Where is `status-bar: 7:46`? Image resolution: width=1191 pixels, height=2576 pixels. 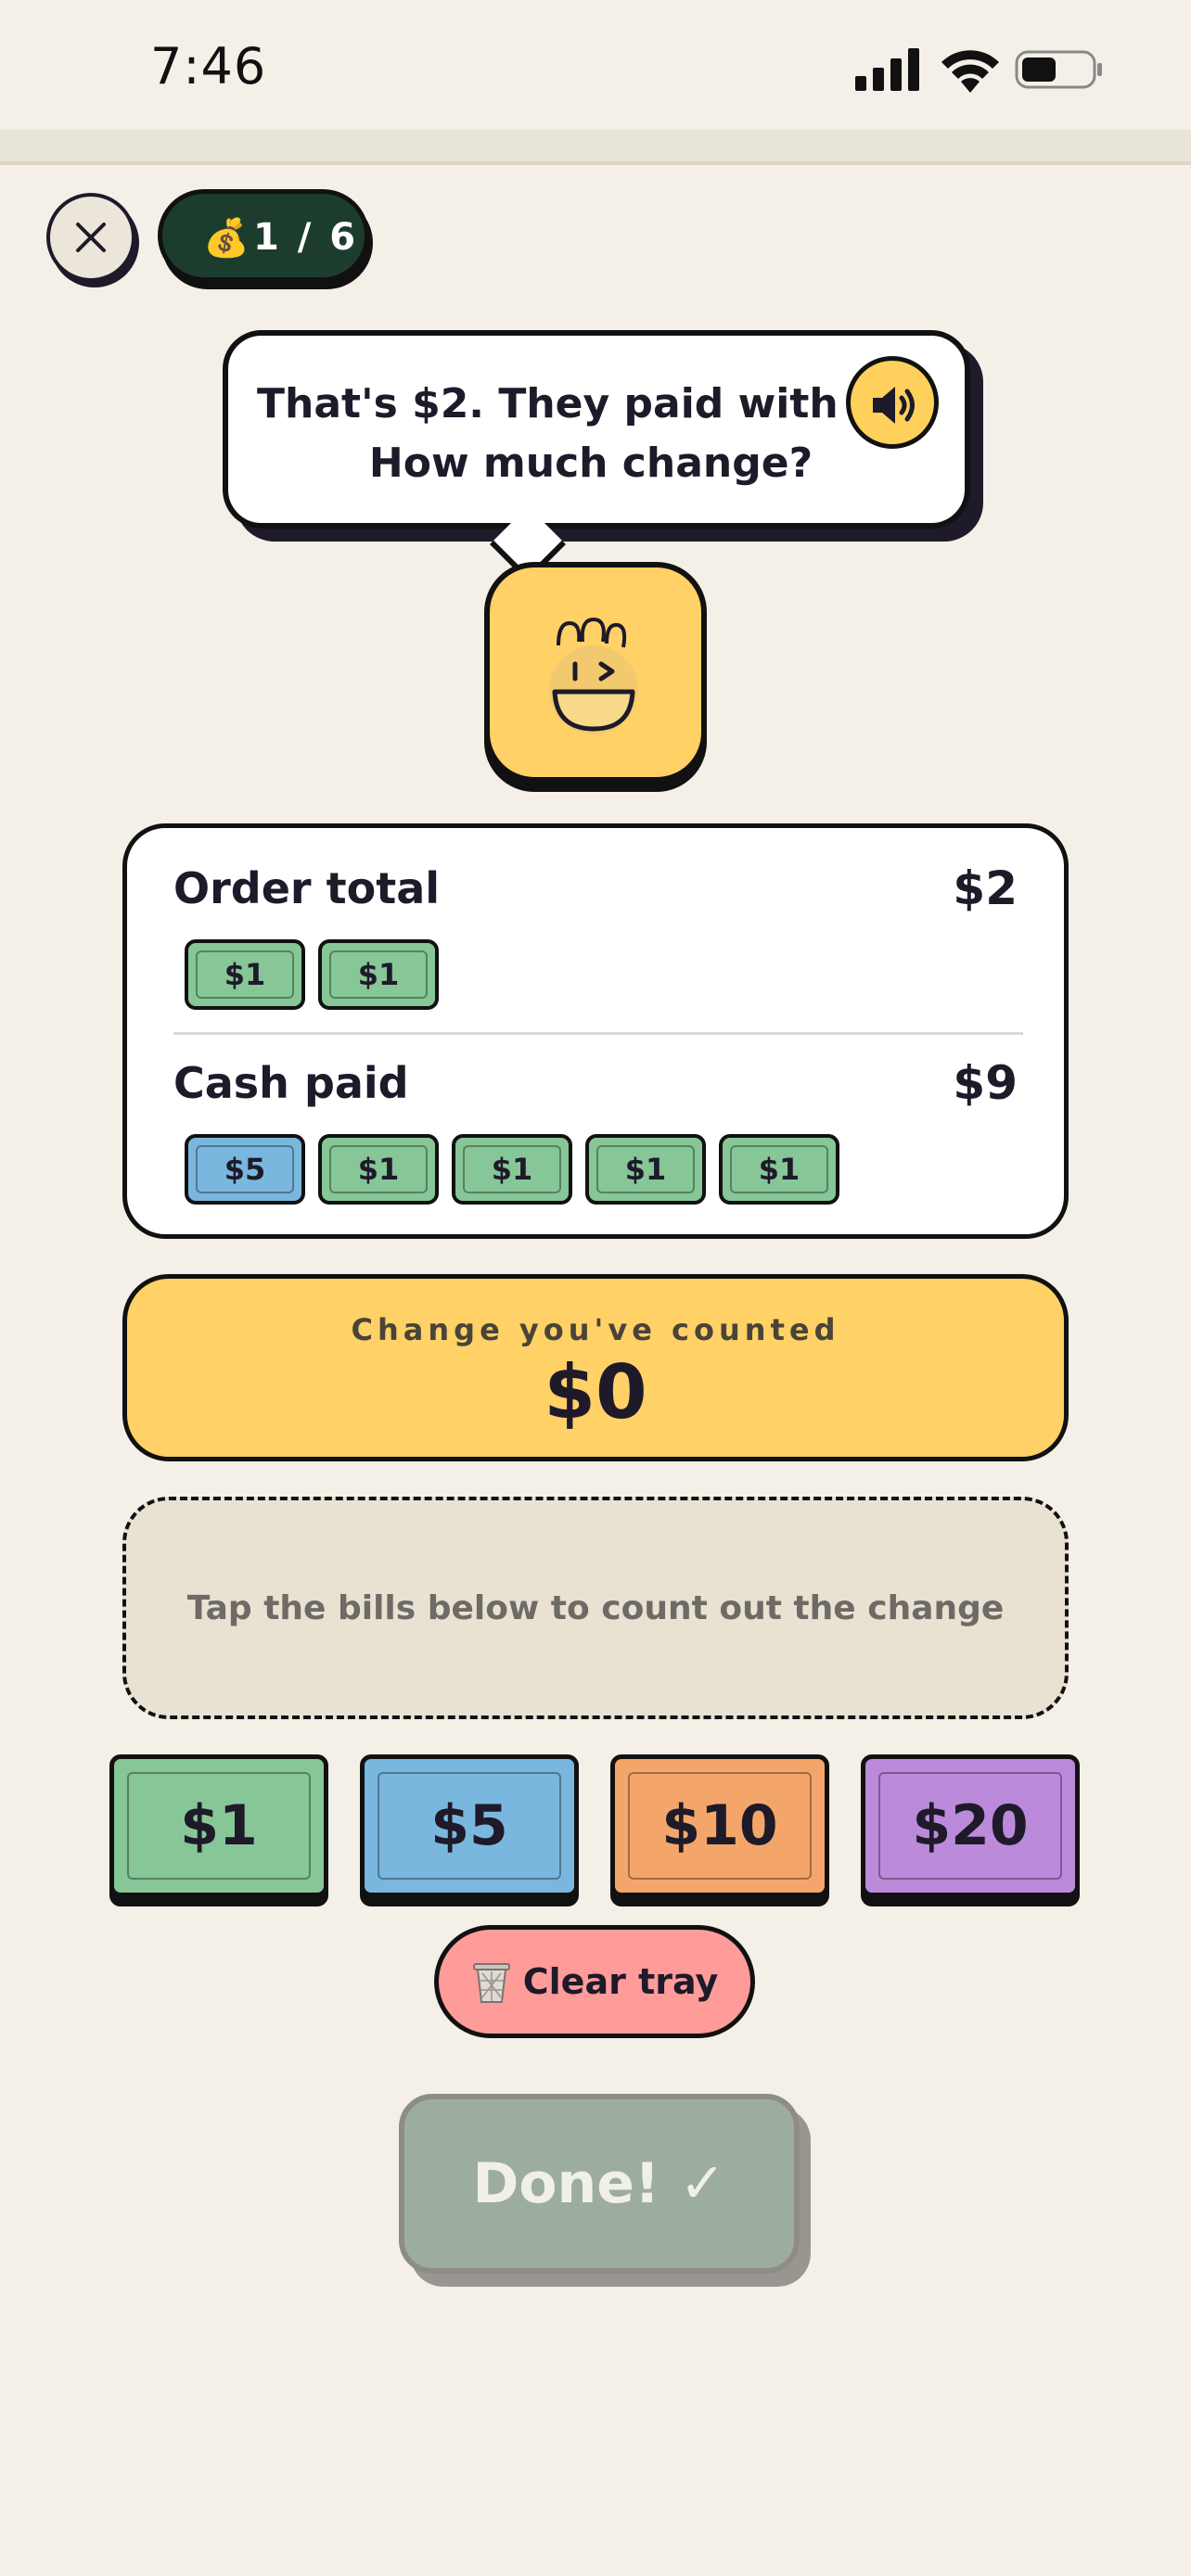
status-bar: 7:46 is located at coordinates (595, 65).